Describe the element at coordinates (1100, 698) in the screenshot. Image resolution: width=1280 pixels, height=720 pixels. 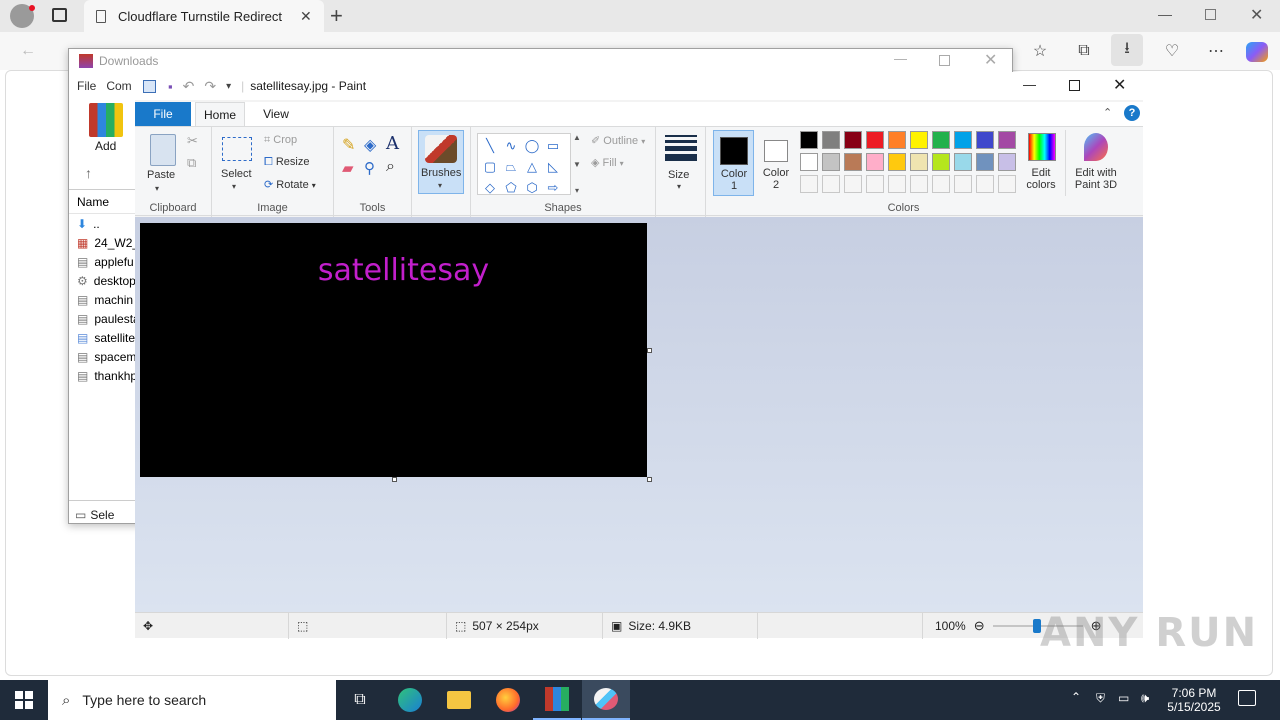
I see `tray-app-icon: ⛨` at that location.